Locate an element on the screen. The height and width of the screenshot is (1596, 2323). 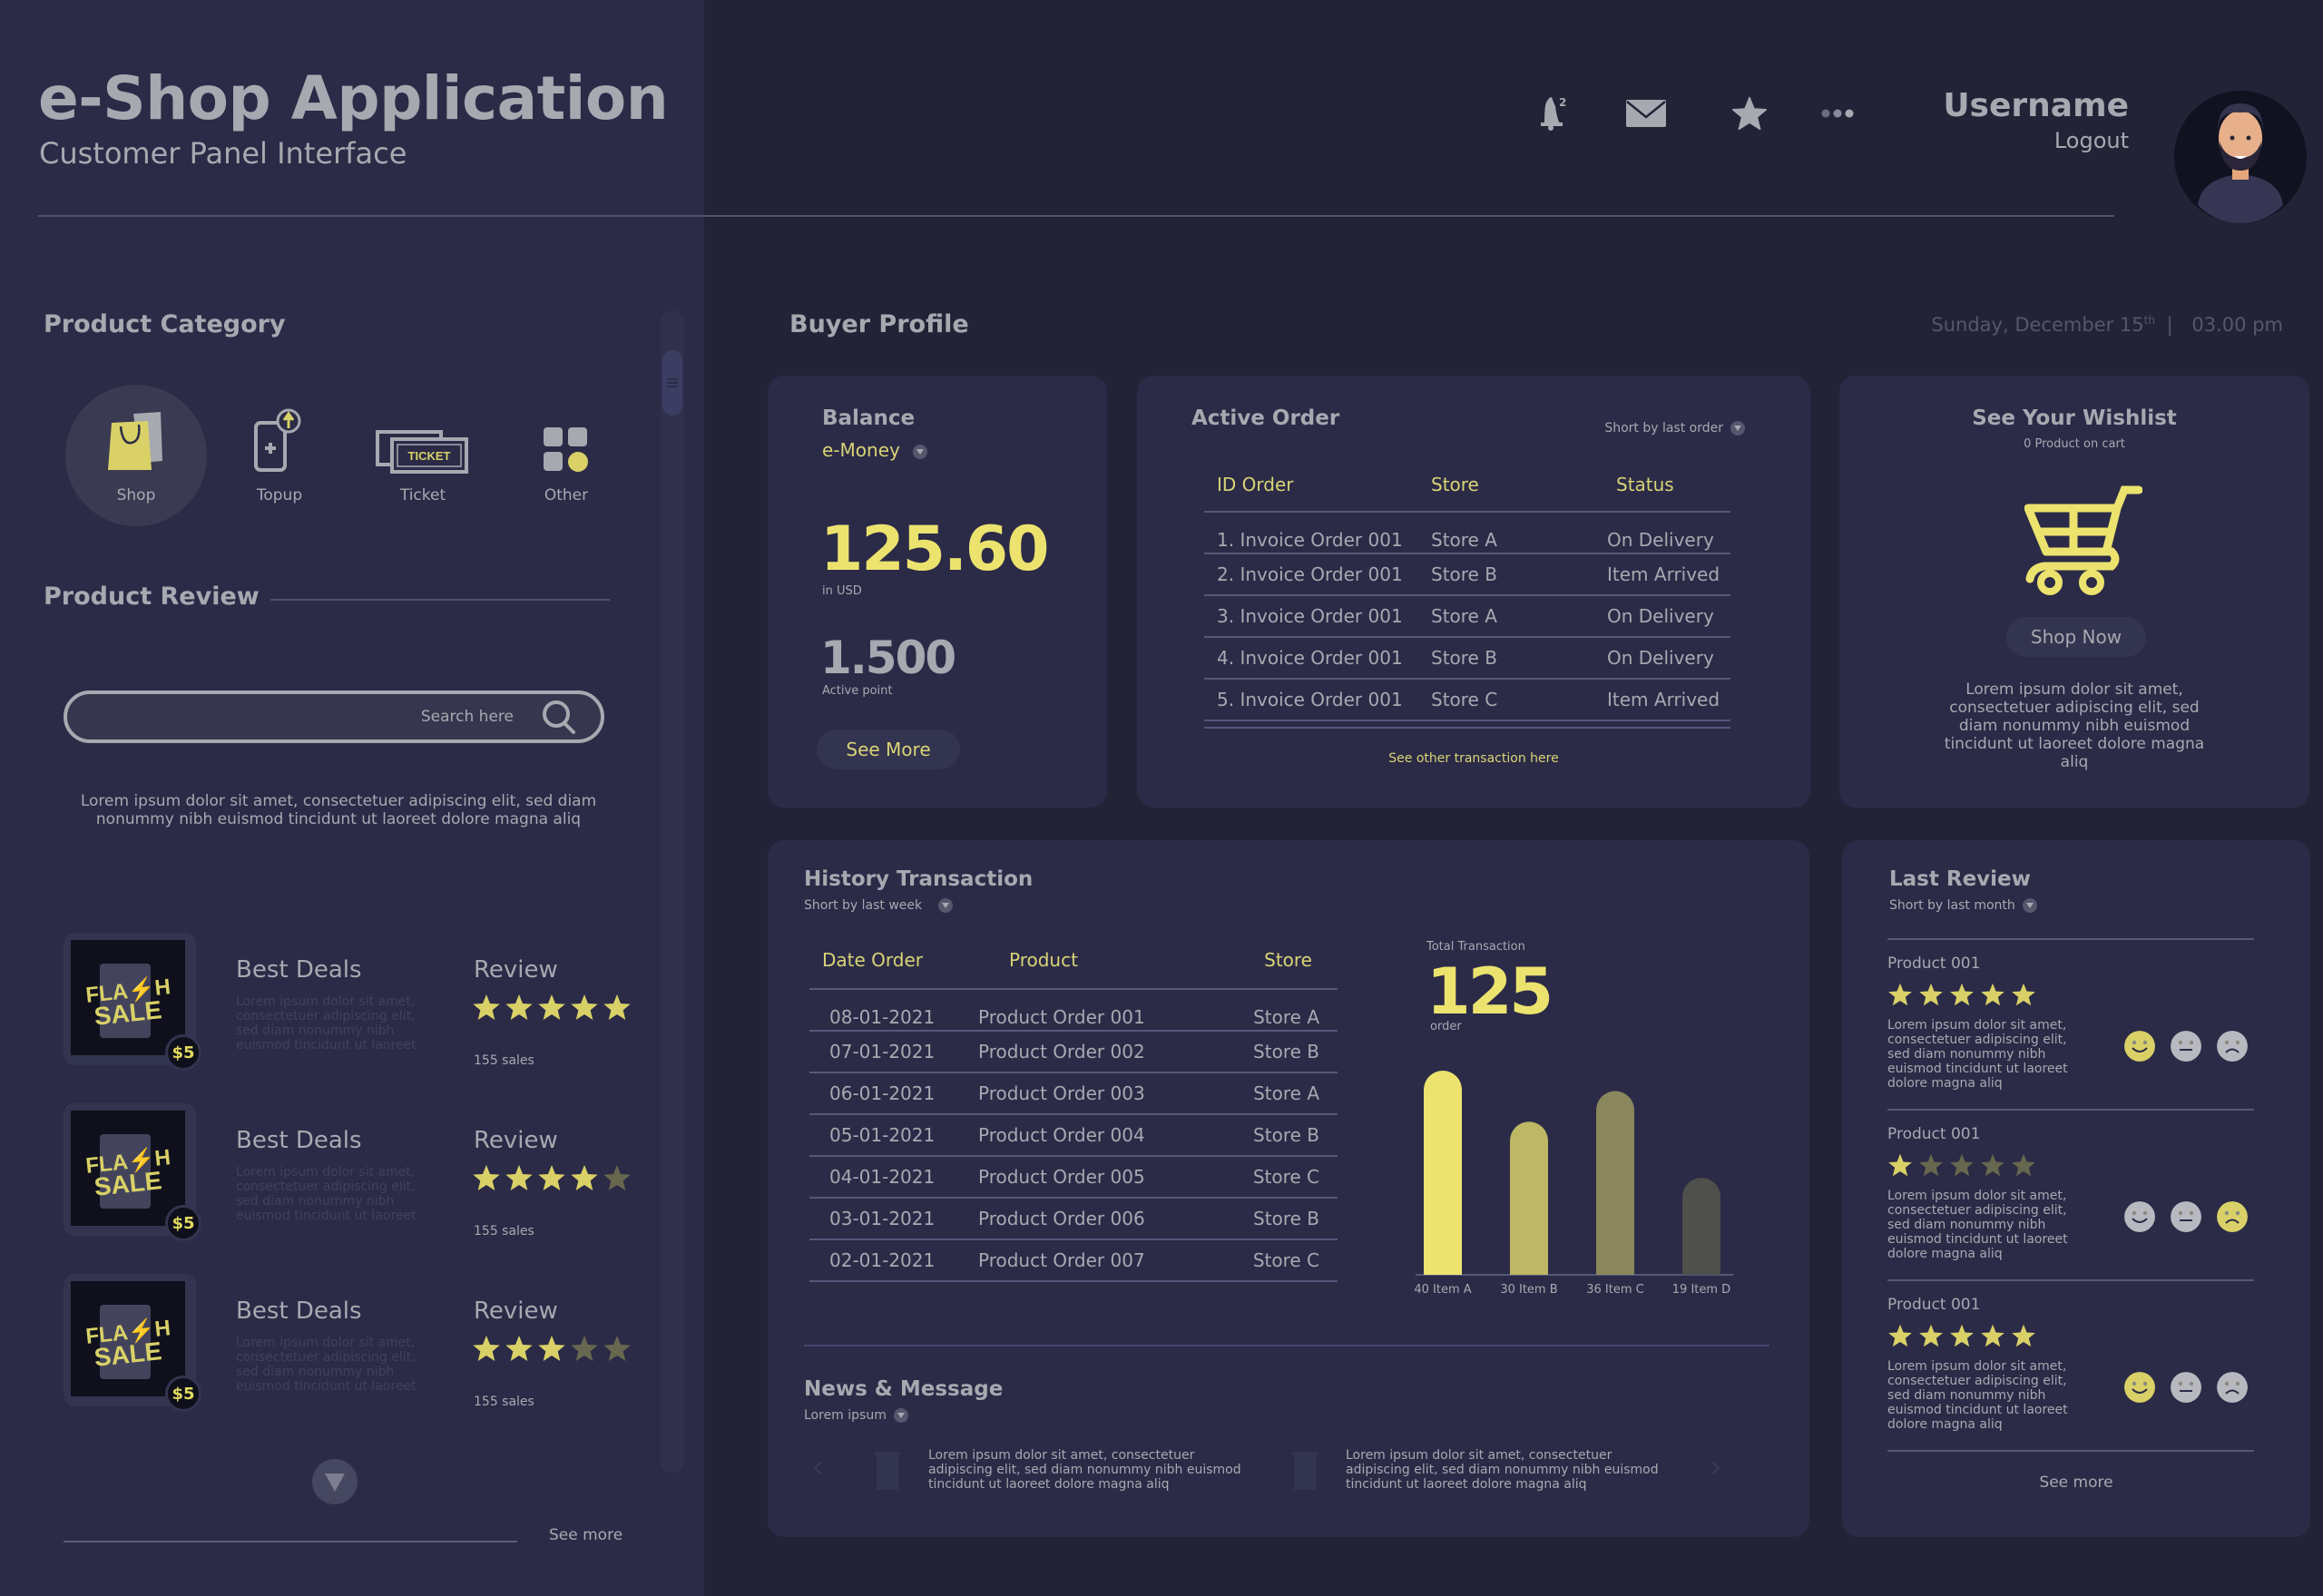
sort-label: Short by last month is located at coordinates (1952, 905).